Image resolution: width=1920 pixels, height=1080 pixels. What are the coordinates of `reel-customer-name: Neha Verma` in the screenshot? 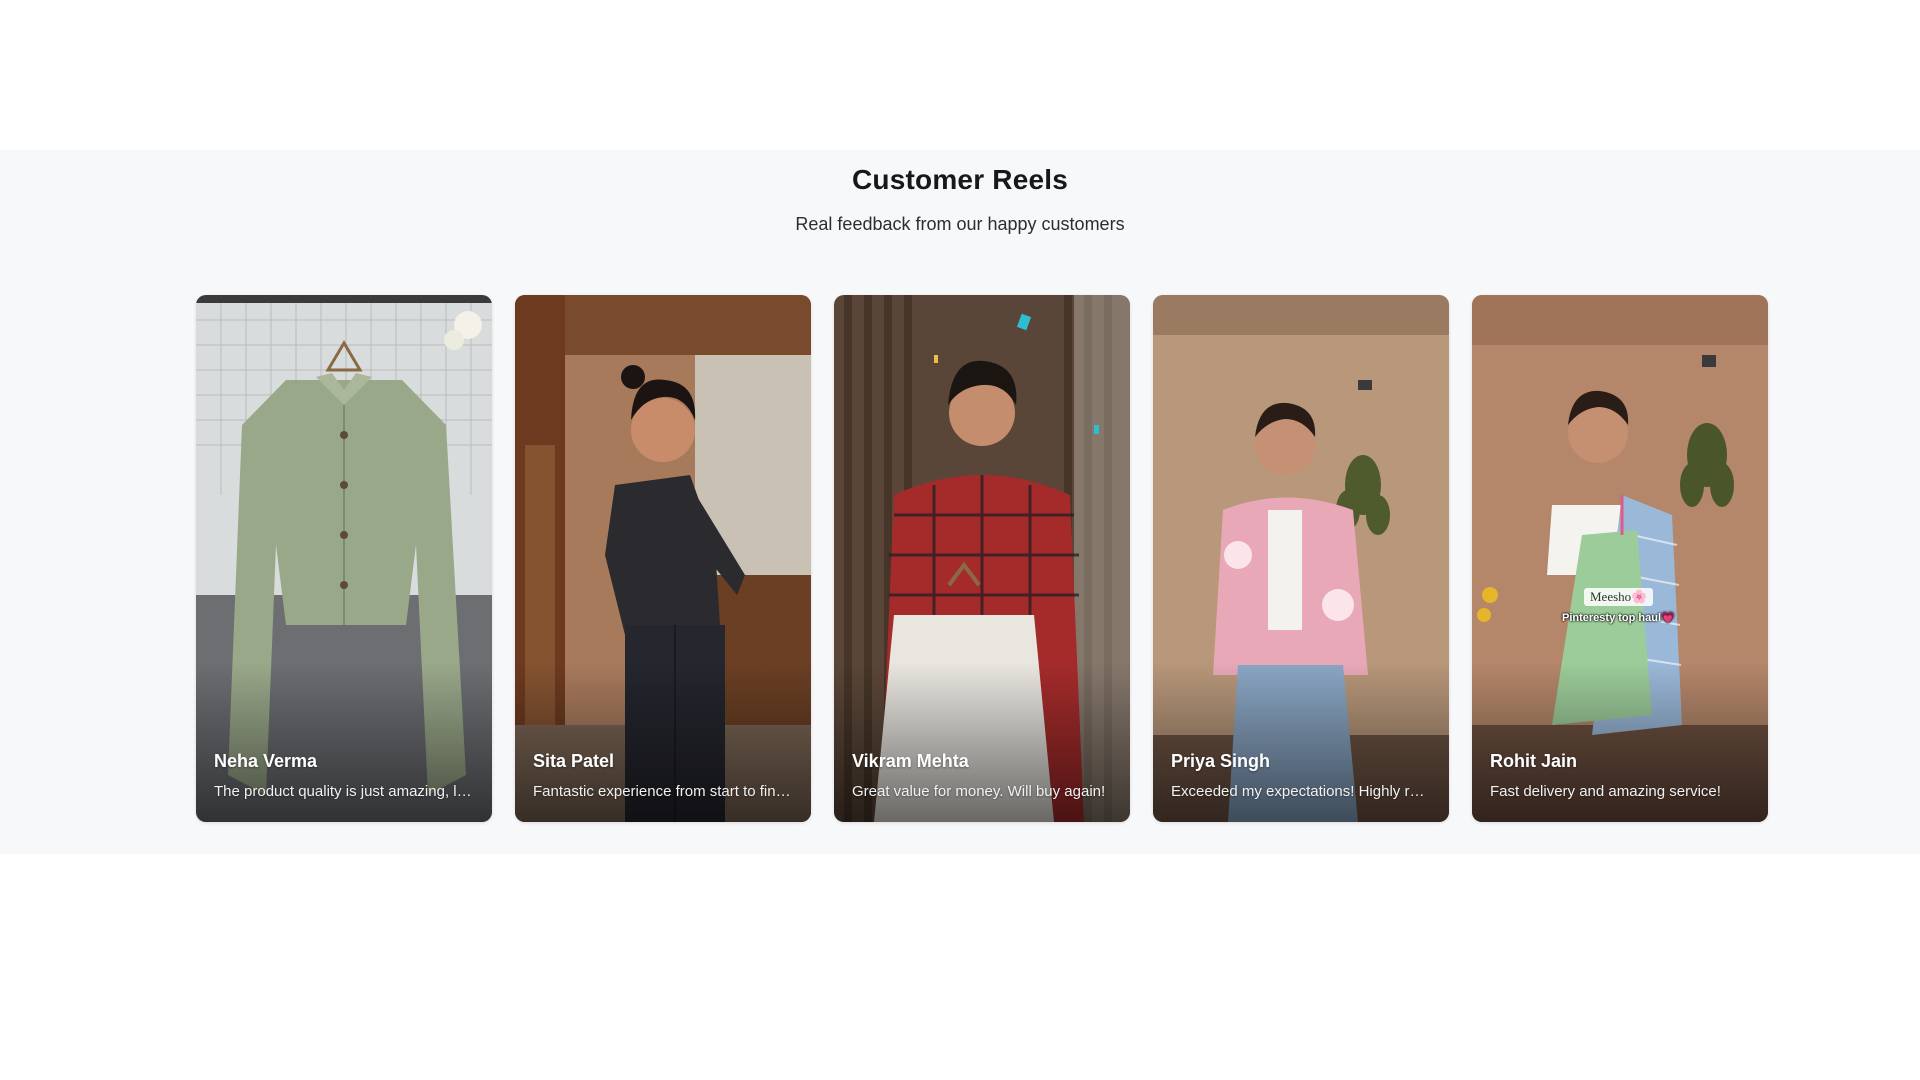 It's located at (266, 761).